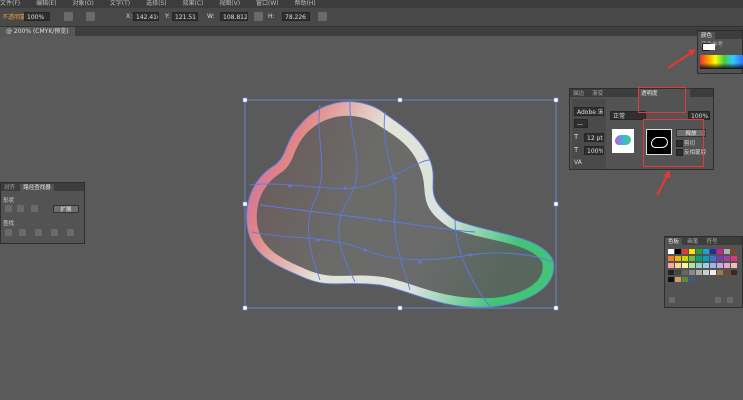 Image resolution: width=743 pixels, height=400 pixels. What do you see at coordinates (9, 188) in the screenshot?
I see `tab-align: 对齐` at bounding box center [9, 188].